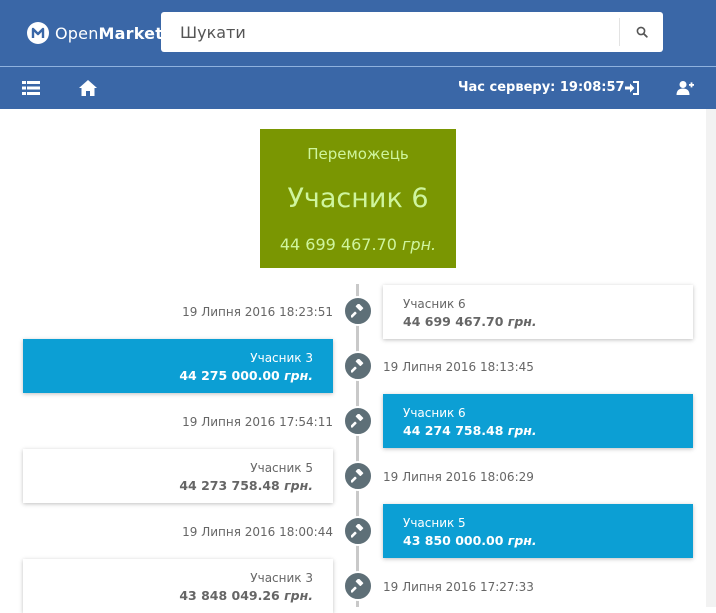 The image size is (716, 613). I want to click on search-button, so click(641, 32).